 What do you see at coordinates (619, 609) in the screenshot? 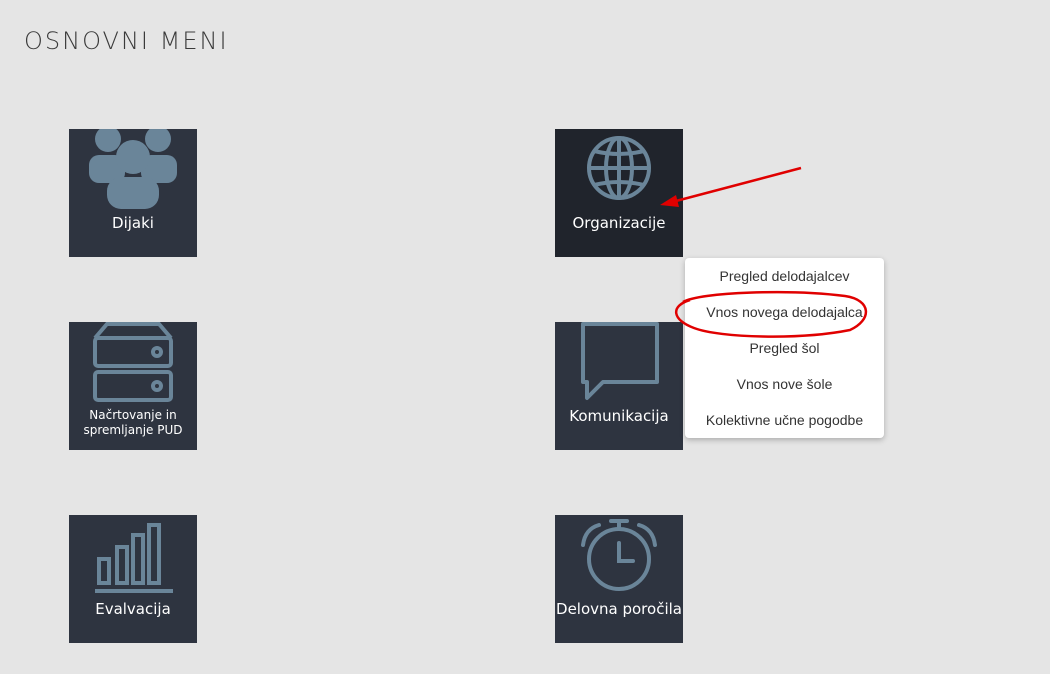
I see `tile-label-delovna-porocila: Delovna poročila` at bounding box center [619, 609].